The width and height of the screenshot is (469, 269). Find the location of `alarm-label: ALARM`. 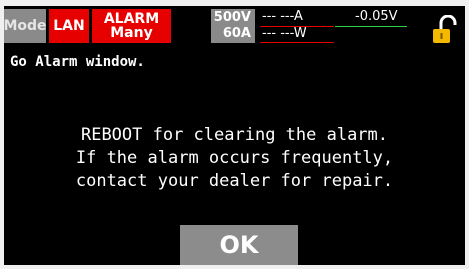

alarm-label: ALARM is located at coordinates (131, 19).